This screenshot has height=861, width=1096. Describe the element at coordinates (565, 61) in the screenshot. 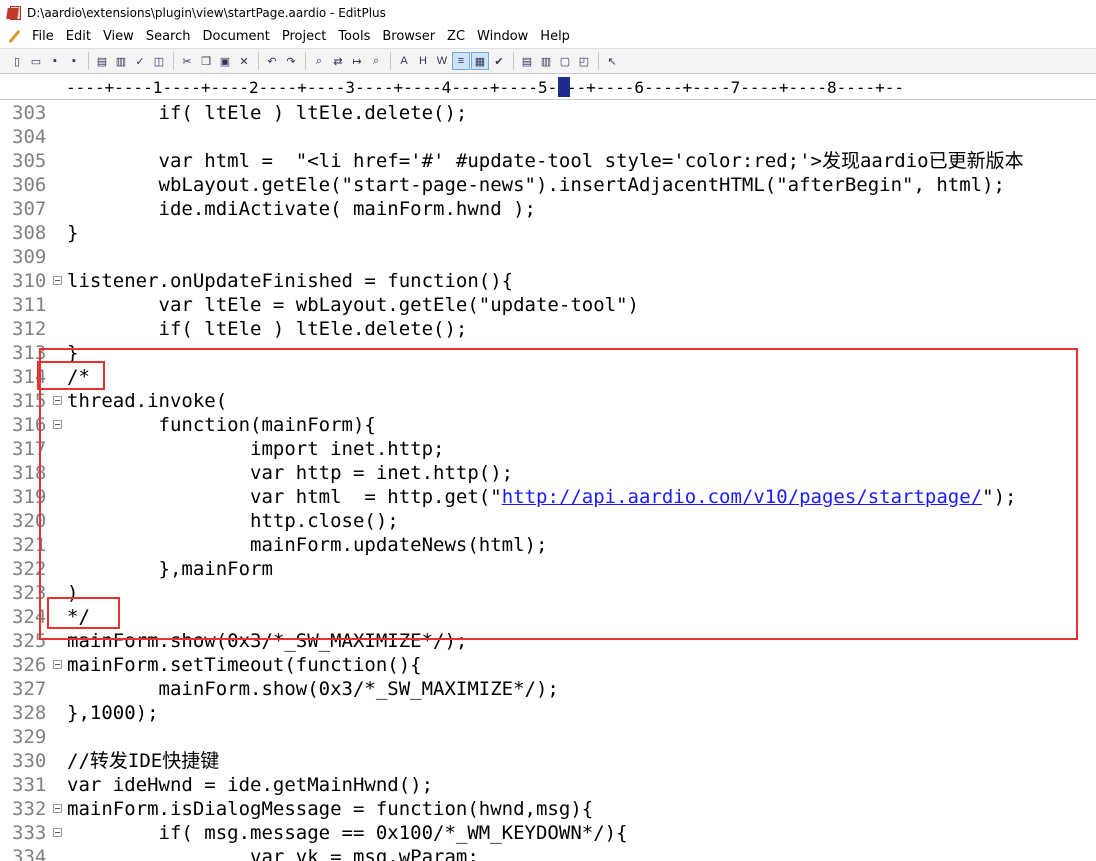

I see `full-screen-icon: ▢` at that location.